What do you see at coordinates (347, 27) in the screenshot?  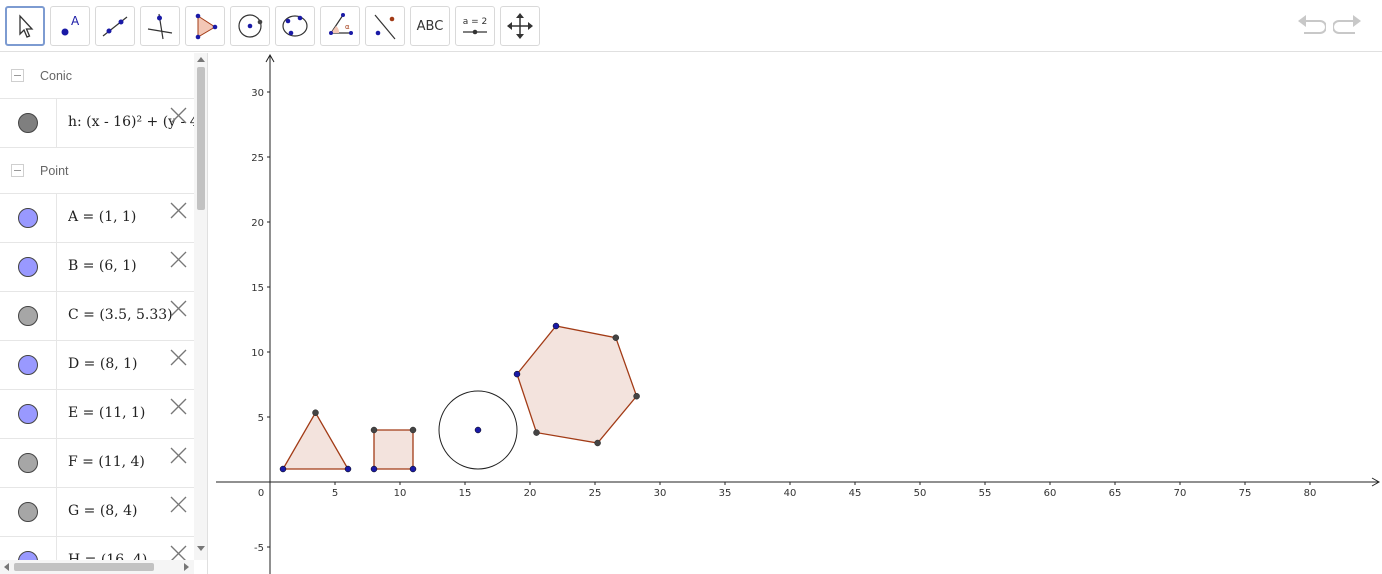 I see `svg-text: α` at bounding box center [347, 27].